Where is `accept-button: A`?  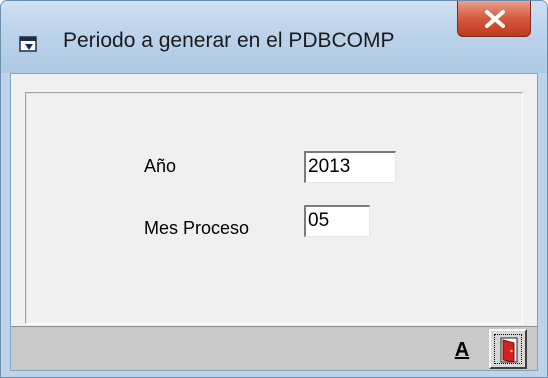
accept-button: A is located at coordinates (462, 350).